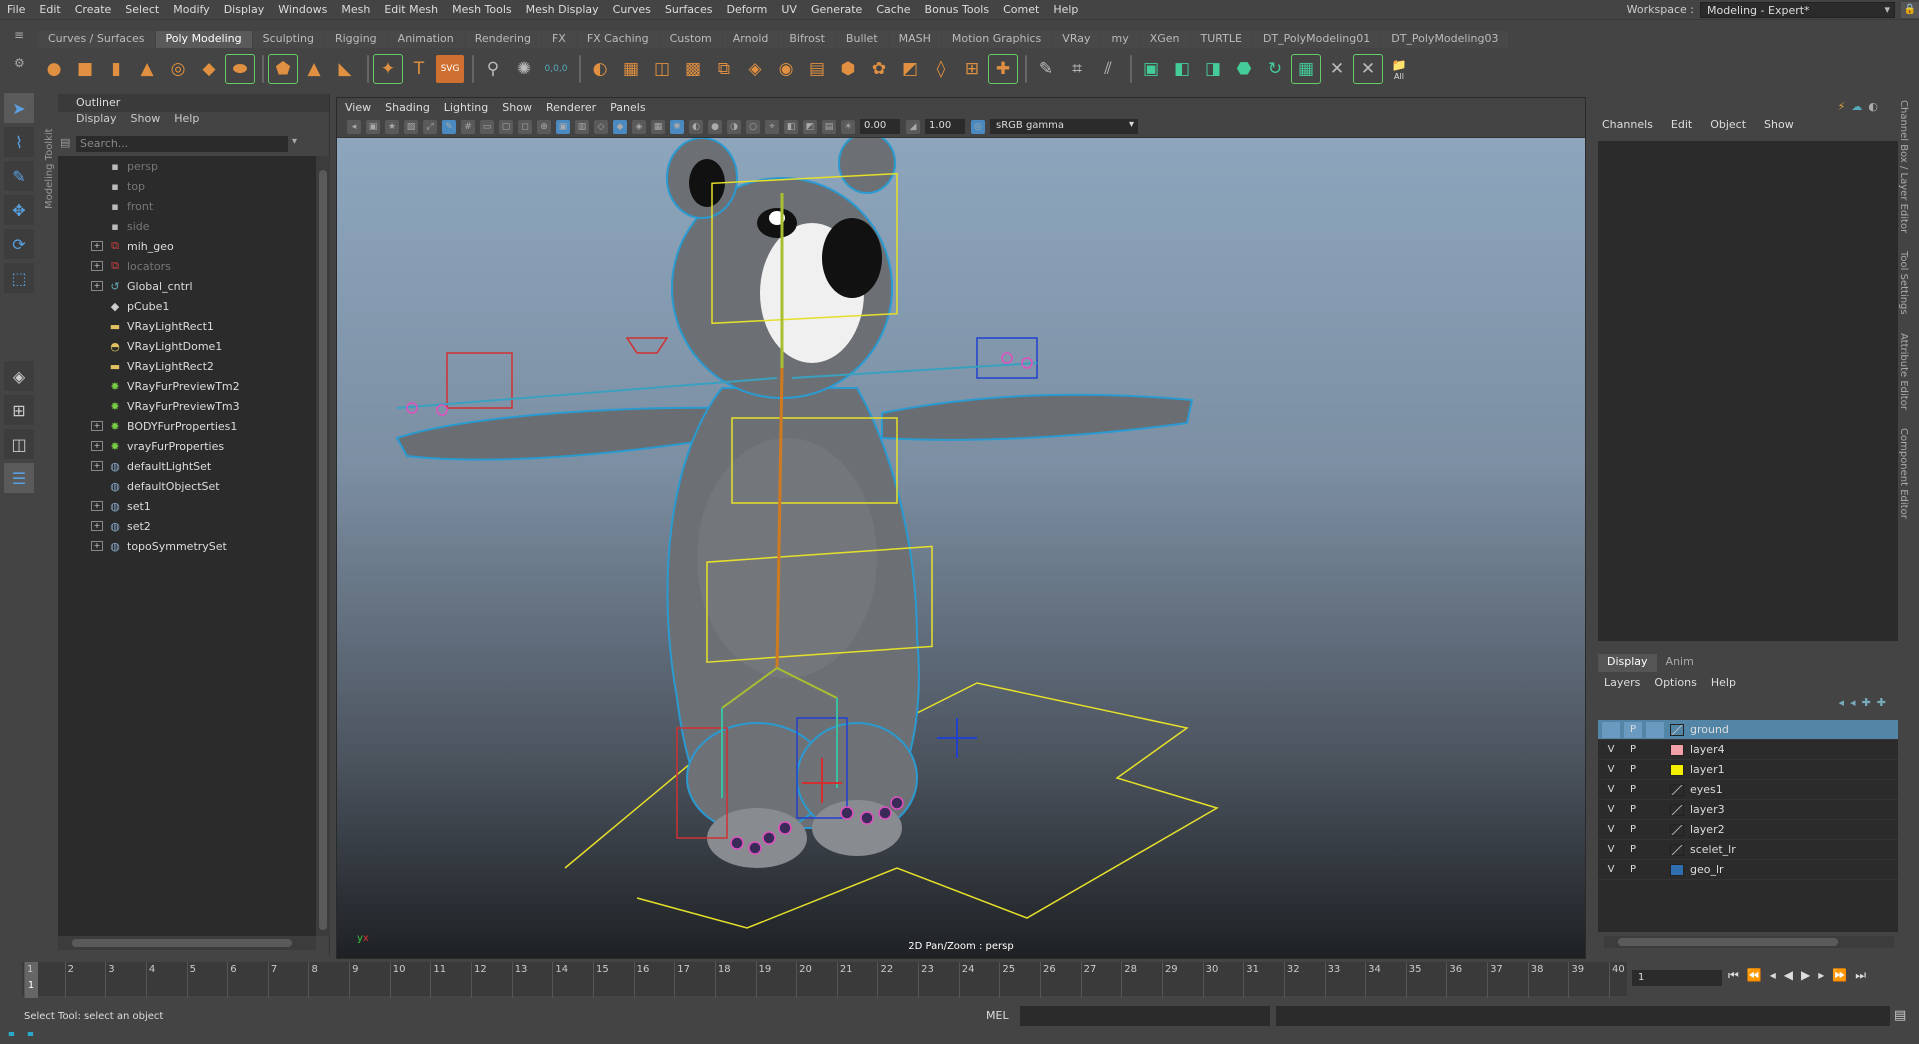 Image resolution: width=1919 pixels, height=1044 pixels. I want to click on uv-auto-icon: ↻, so click(1275, 69).